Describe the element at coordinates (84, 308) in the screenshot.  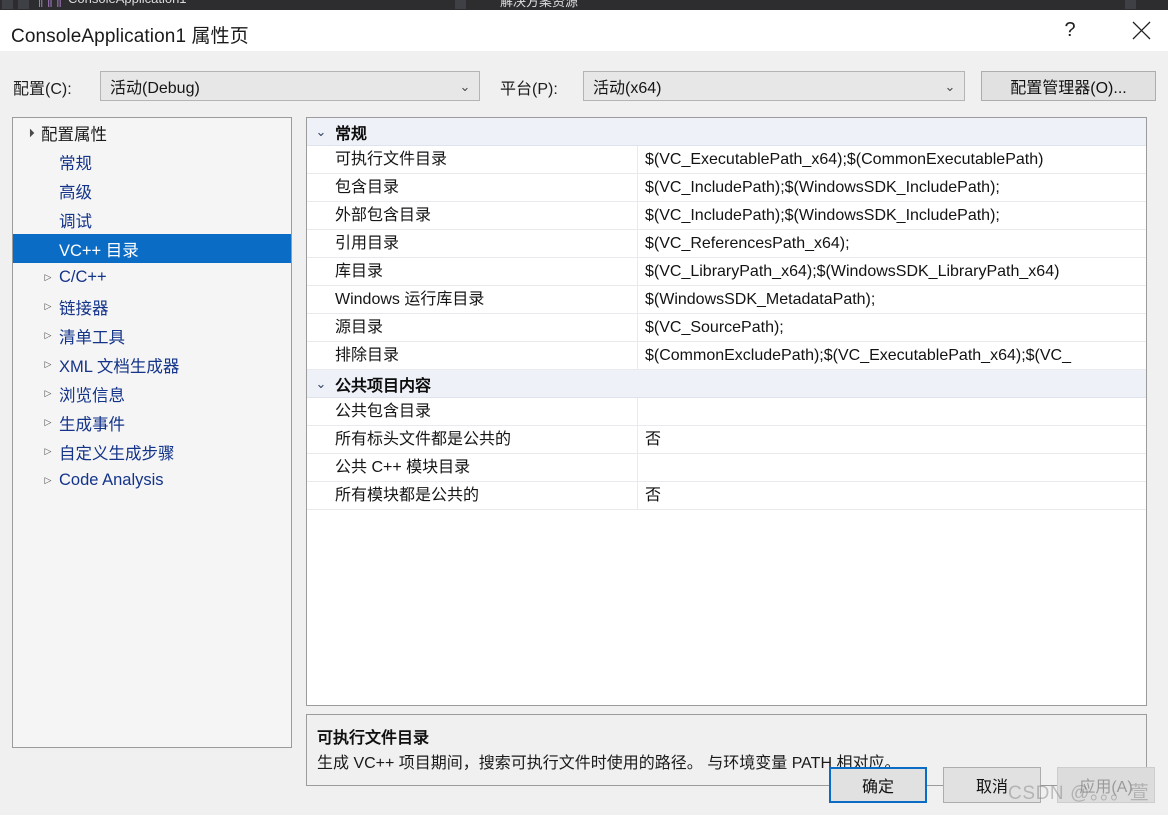
I see `tree-item-label: 链接器` at that location.